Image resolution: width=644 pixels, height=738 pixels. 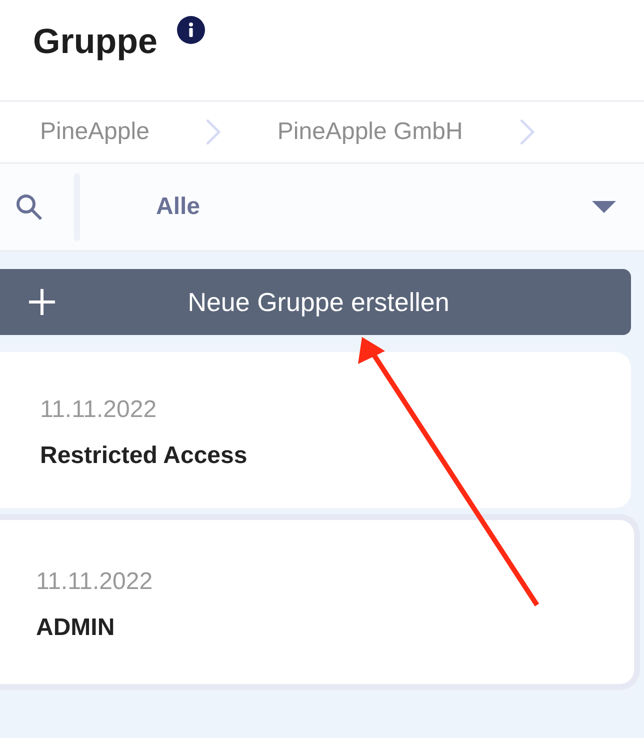 I want to click on breadcrumb-item: PineApple, so click(x=95, y=132).